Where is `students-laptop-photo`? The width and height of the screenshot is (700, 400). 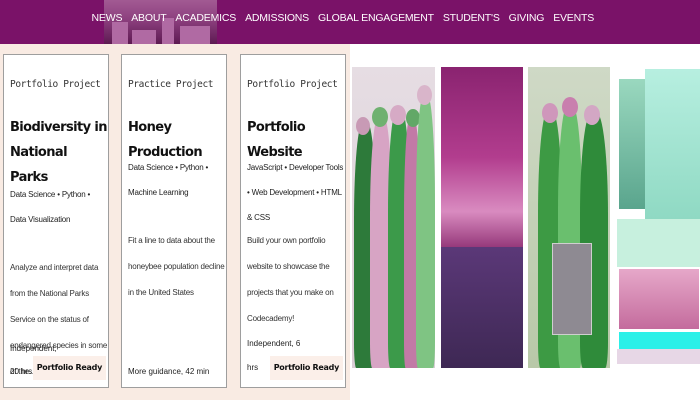 students-laptop-photo is located at coordinates (569, 217).